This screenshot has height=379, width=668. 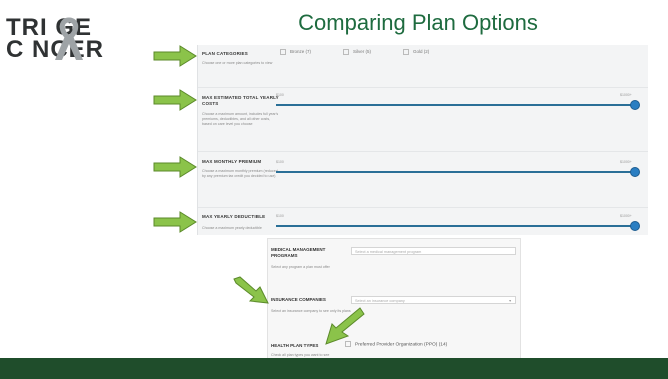 What do you see at coordinates (433, 251) in the screenshot?
I see `medical-management-select: Select a medical management program` at bounding box center [433, 251].